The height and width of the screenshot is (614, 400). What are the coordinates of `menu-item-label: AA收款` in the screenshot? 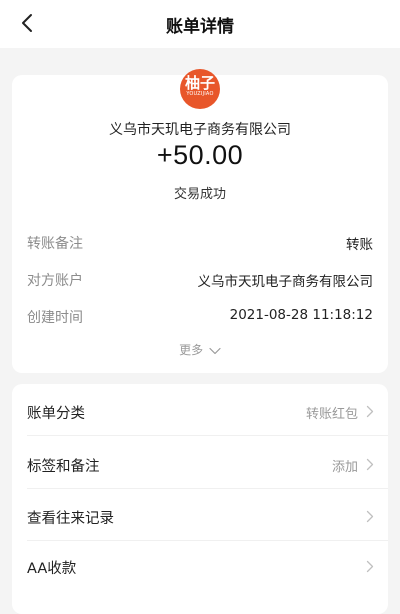 It's located at (52, 569).